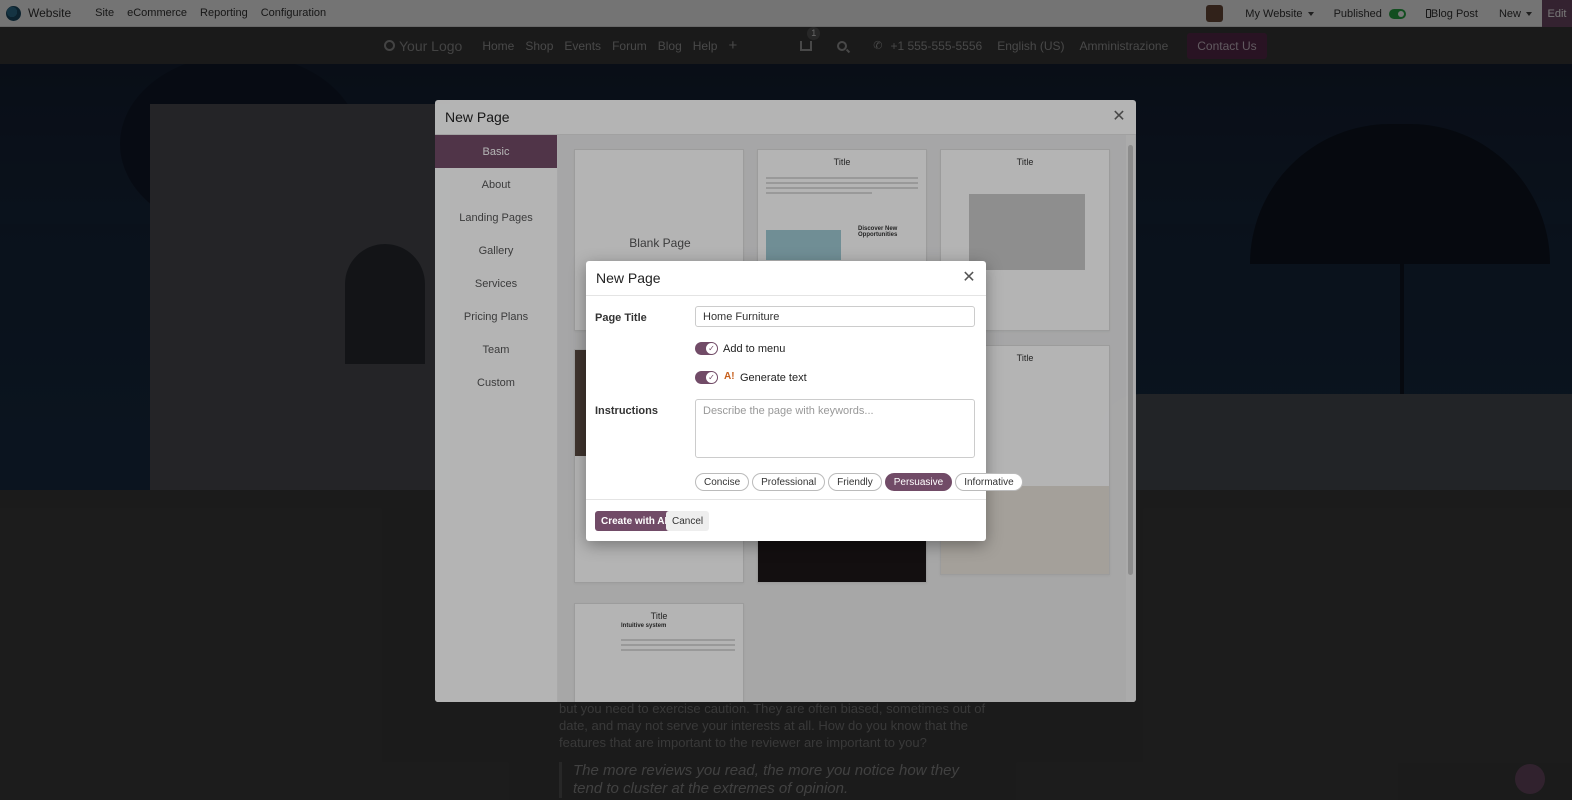 The width and height of the screenshot is (1572, 800). What do you see at coordinates (722, 482) in the screenshot?
I see `tone-concise: Concise` at bounding box center [722, 482].